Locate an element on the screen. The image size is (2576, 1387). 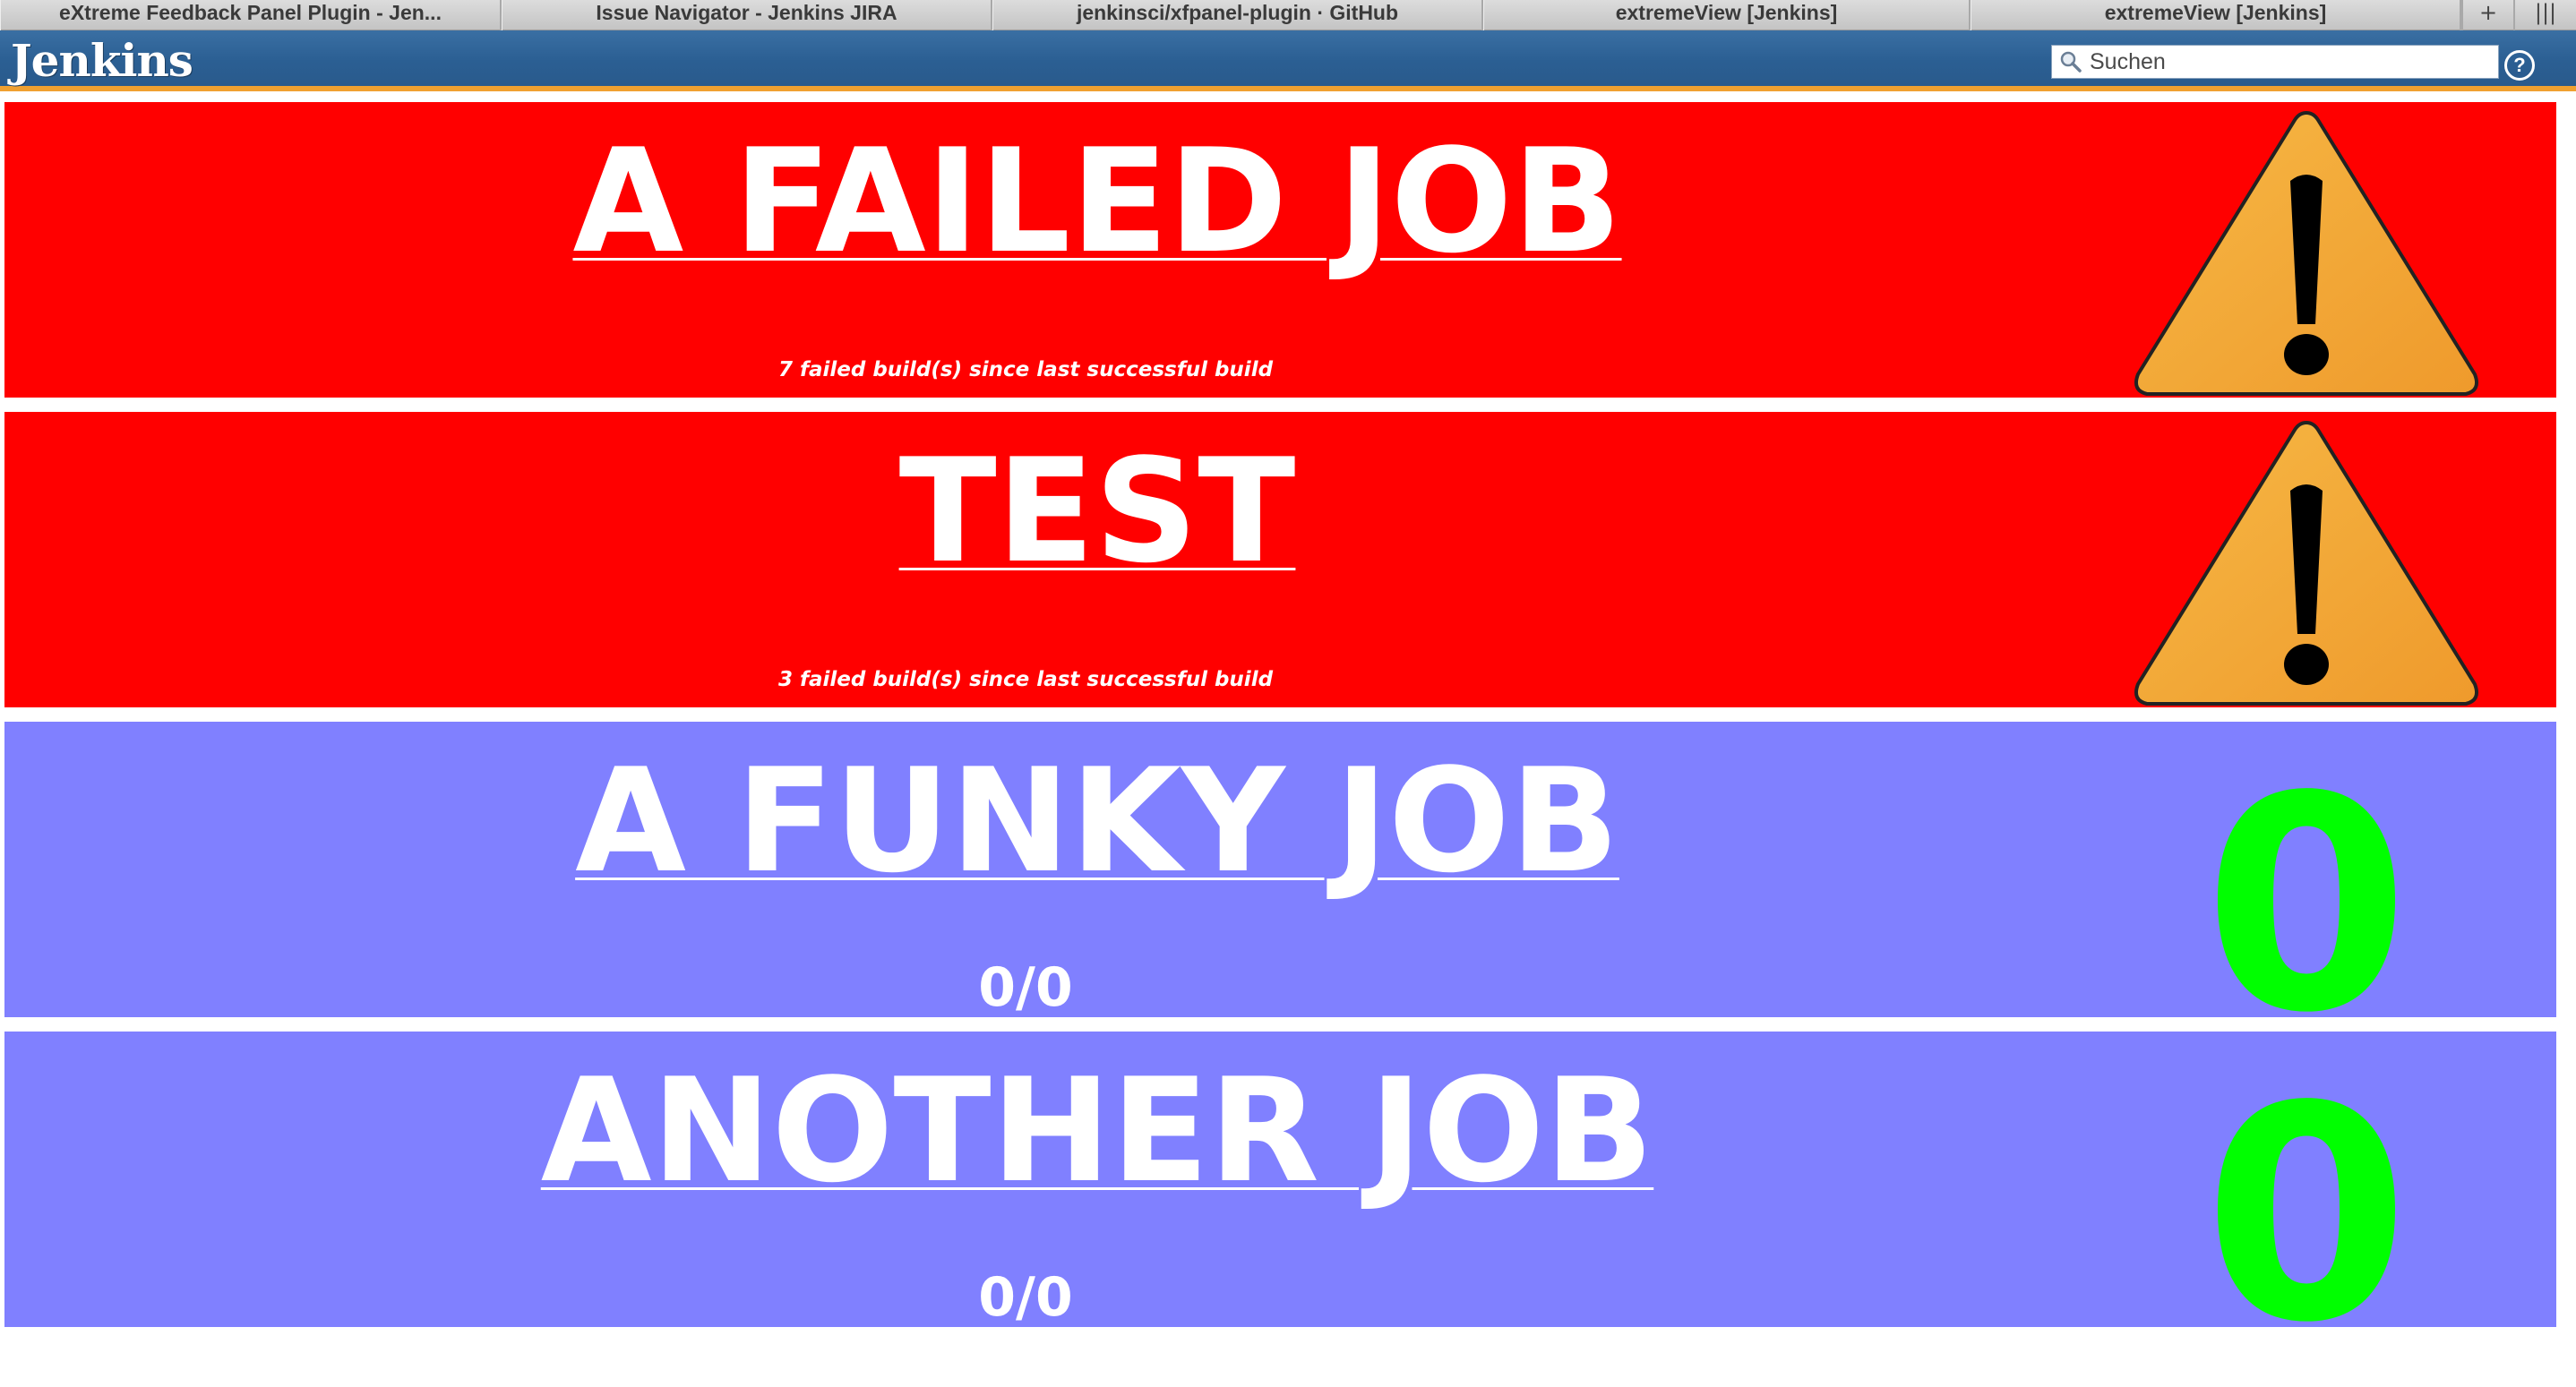
search-input is located at coordinates (2287, 62).